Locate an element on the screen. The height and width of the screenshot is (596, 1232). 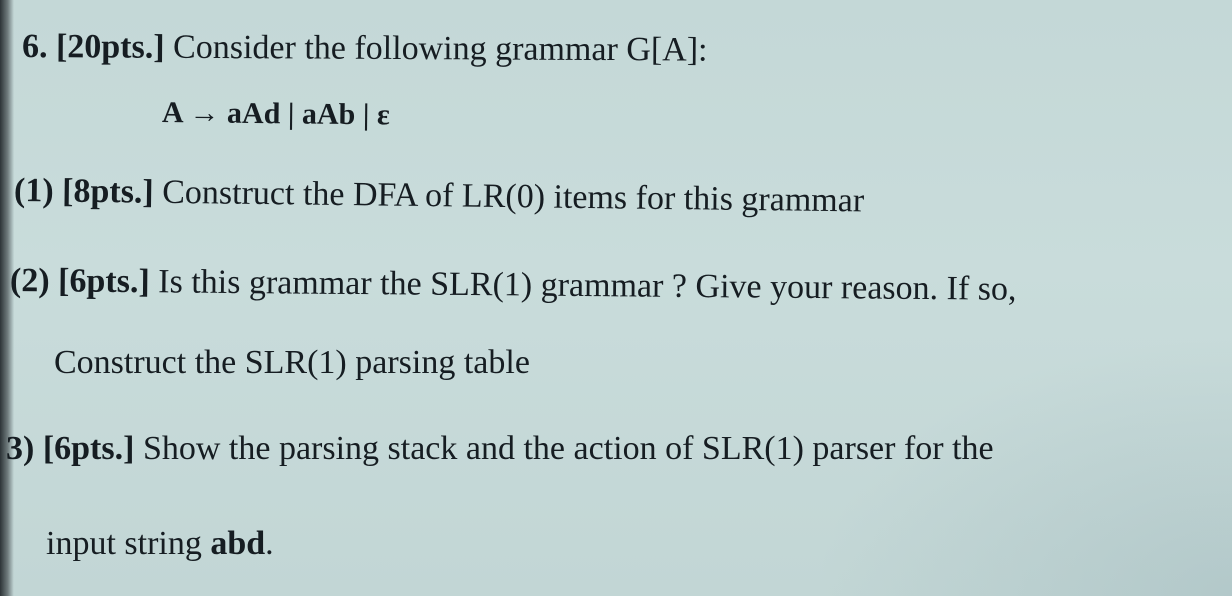
part-1-points: (1) [8pts.] is located at coordinates (83, 191).